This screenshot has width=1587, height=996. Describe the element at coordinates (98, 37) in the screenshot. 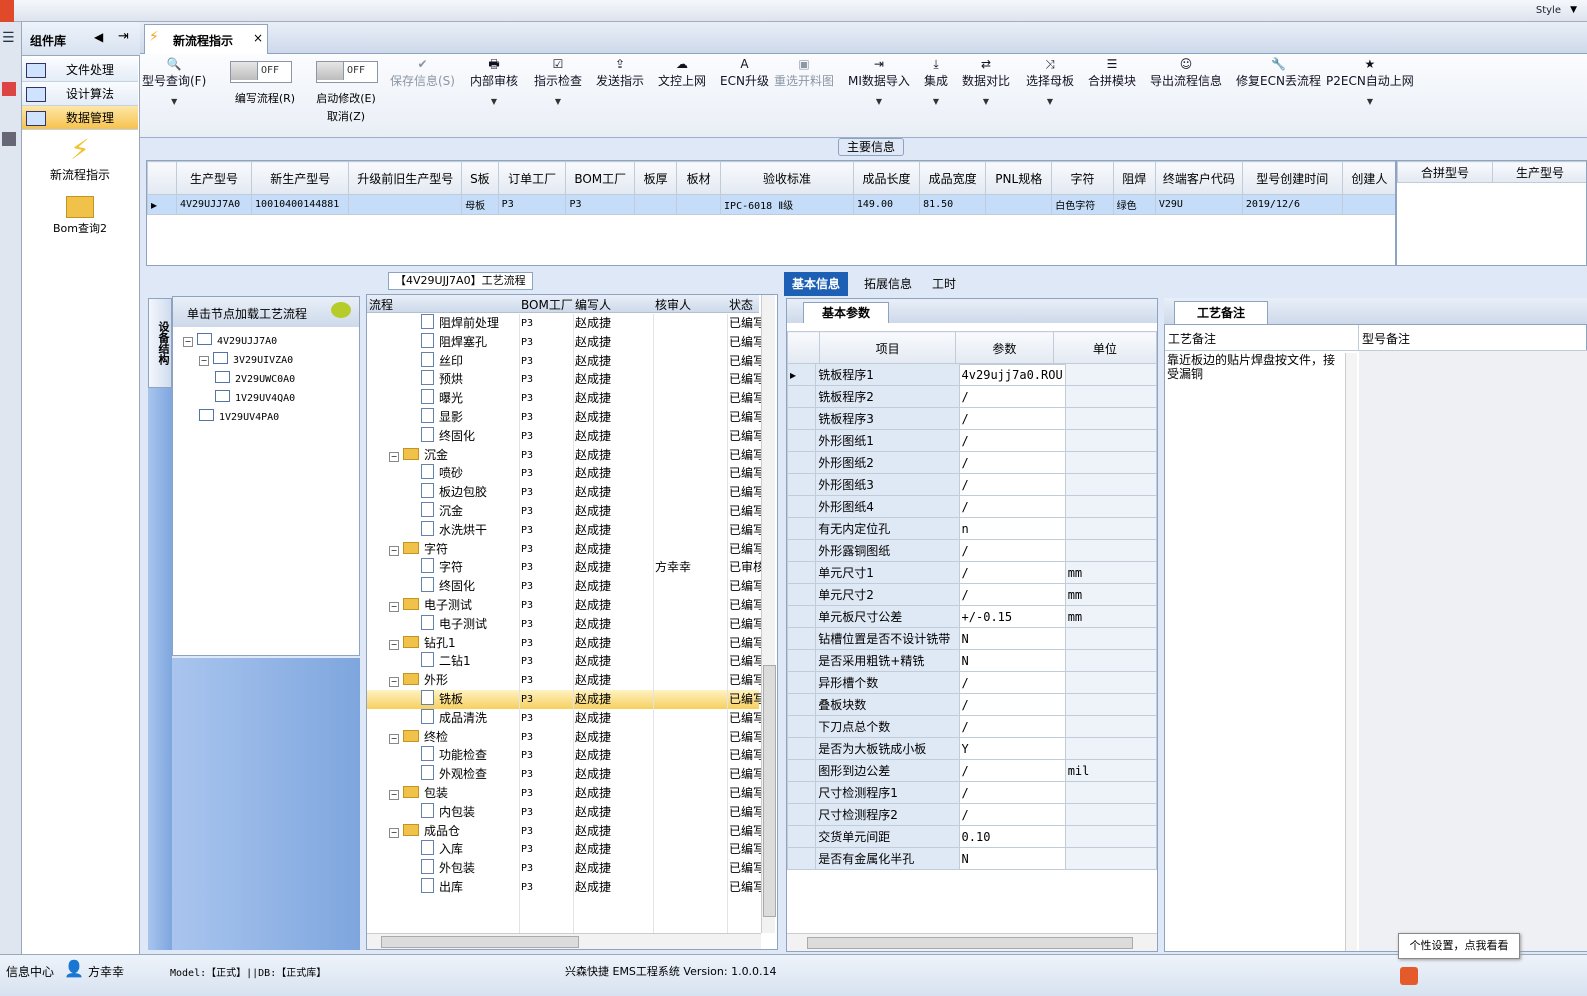

I see `collapse-left-icon: ◀` at that location.